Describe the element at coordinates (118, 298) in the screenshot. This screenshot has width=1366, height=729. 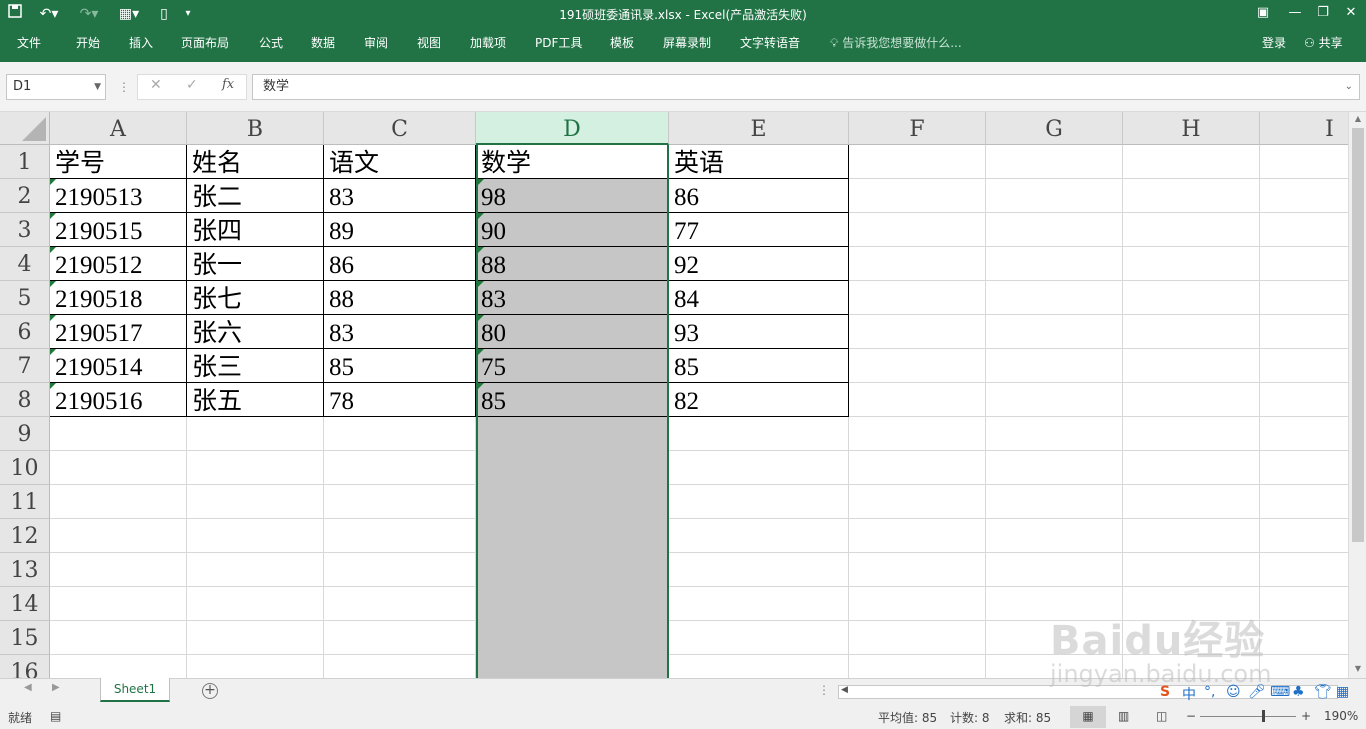
I see `cell-a5: 2190518` at that location.